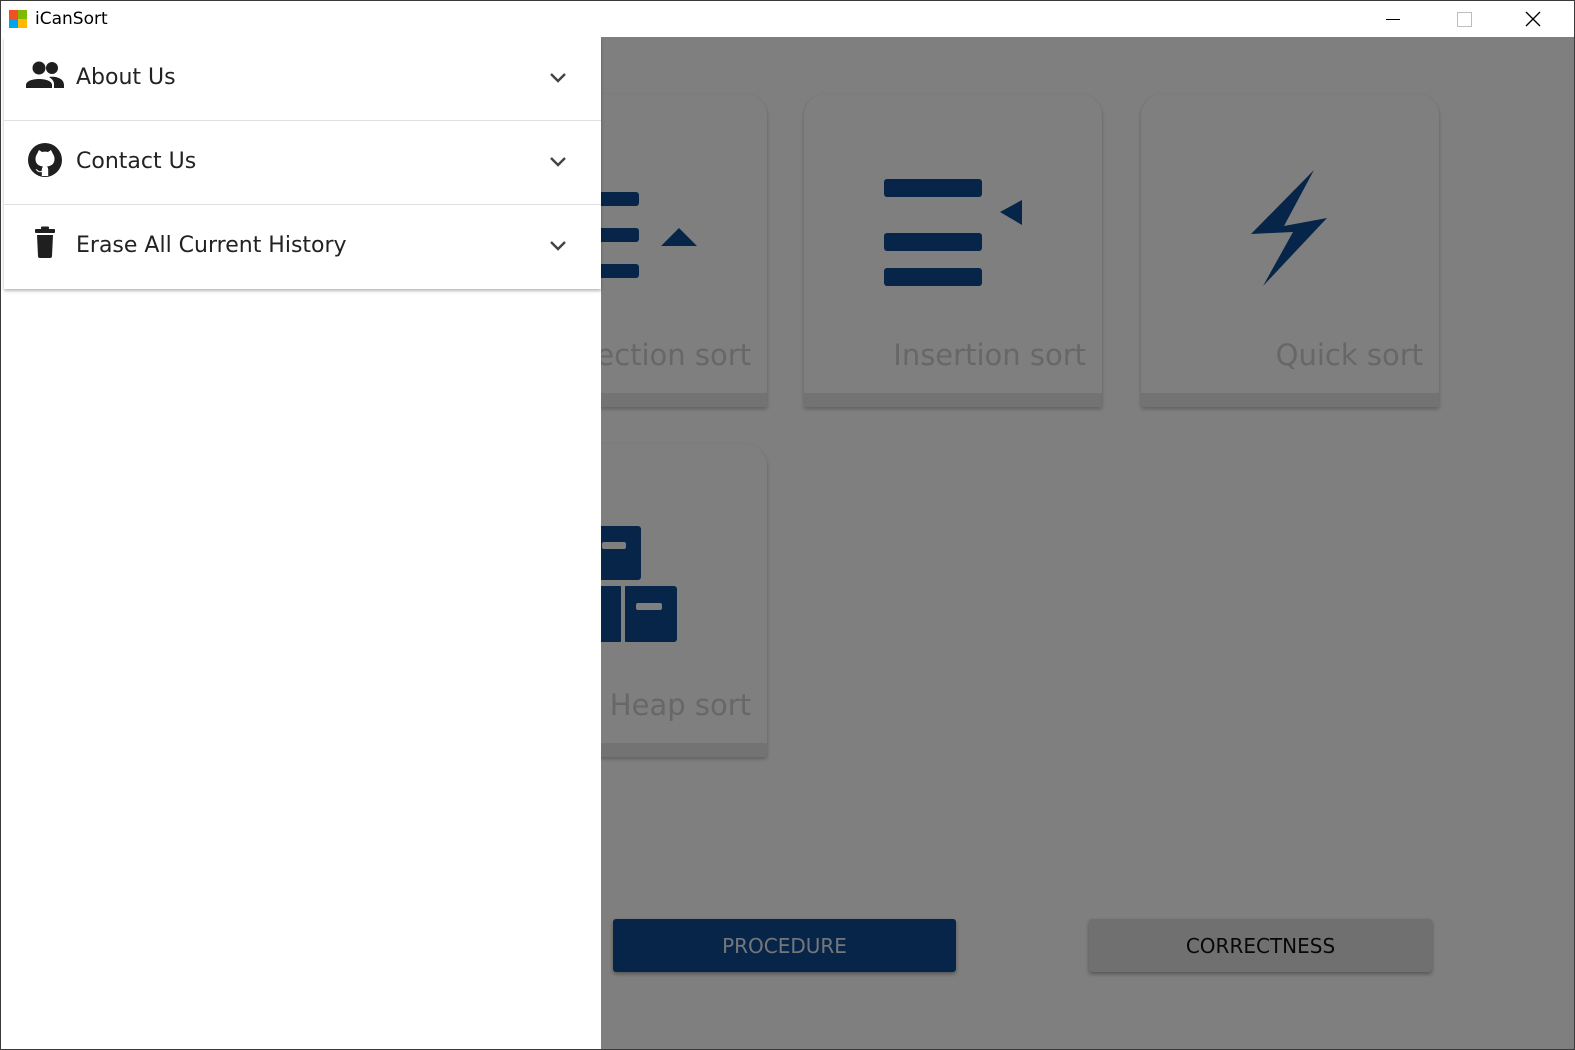 This screenshot has height=1050, width=1575. Describe the element at coordinates (45, 160) in the screenshot. I see `github-icon` at that location.